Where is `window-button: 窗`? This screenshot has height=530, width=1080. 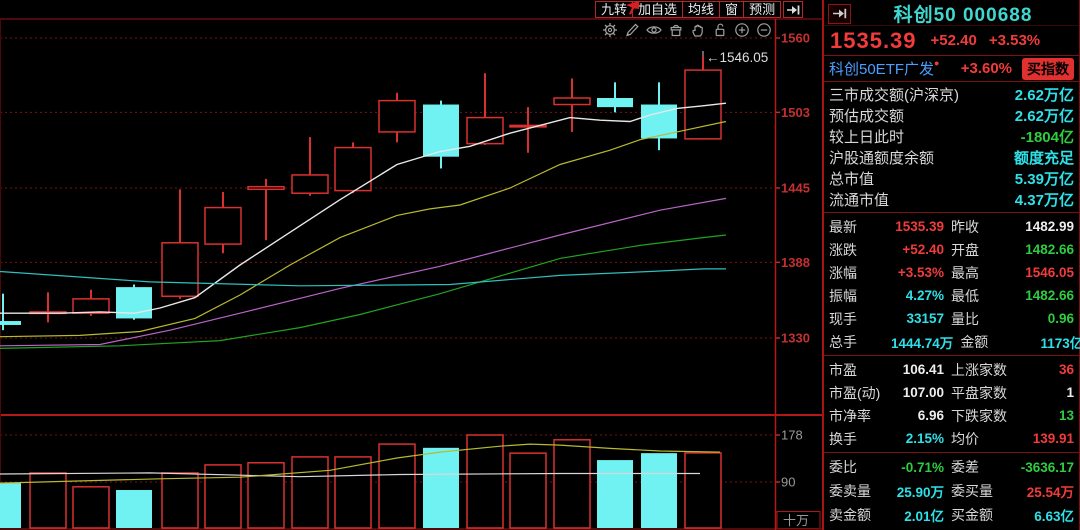
window-button: 窗 is located at coordinates (732, 9).